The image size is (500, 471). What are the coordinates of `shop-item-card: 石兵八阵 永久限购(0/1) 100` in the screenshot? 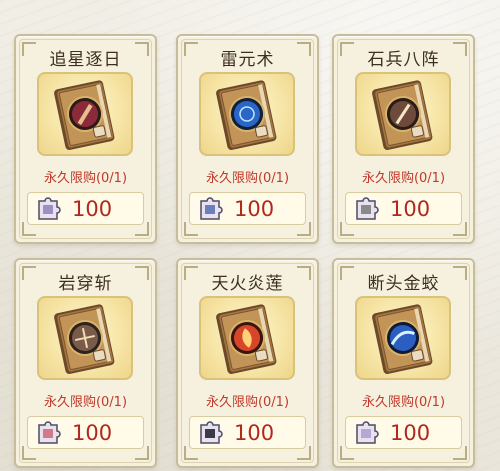 It's located at (403, 139).